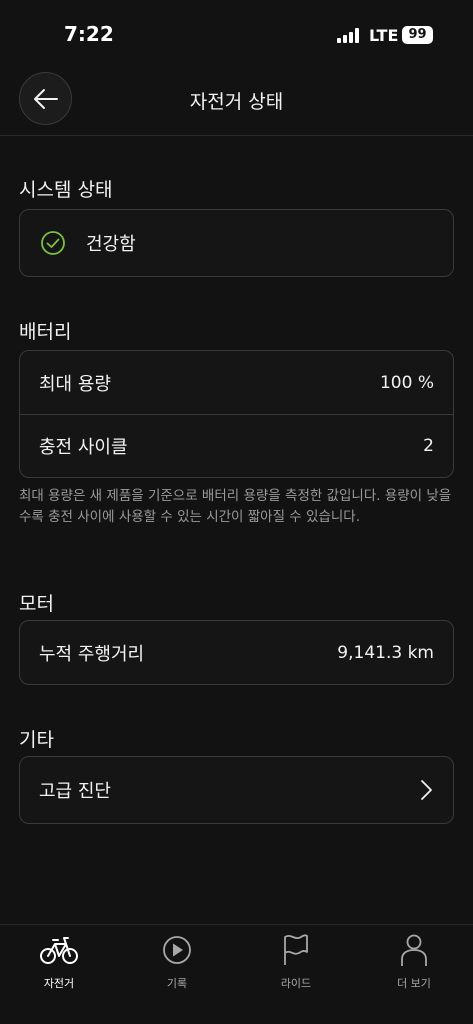 Image resolution: width=473 pixels, height=1024 pixels. I want to click on system-status-card: 건강함, so click(236, 243).